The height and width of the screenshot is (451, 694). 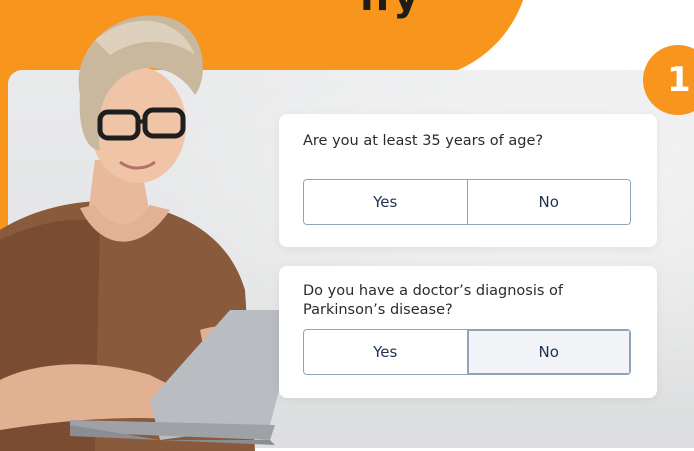 I want to click on headline-fragment: ify, so click(x=390, y=10).